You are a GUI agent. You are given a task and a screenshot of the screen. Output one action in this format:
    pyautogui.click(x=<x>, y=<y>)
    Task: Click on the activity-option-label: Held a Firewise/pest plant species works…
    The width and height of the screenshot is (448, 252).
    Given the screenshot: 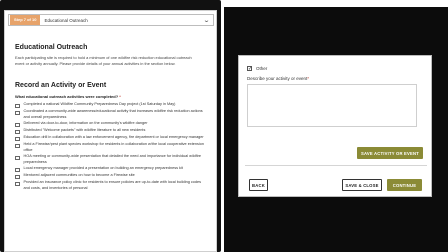 What is the action you would take?
    pyautogui.click(x=113, y=147)
    